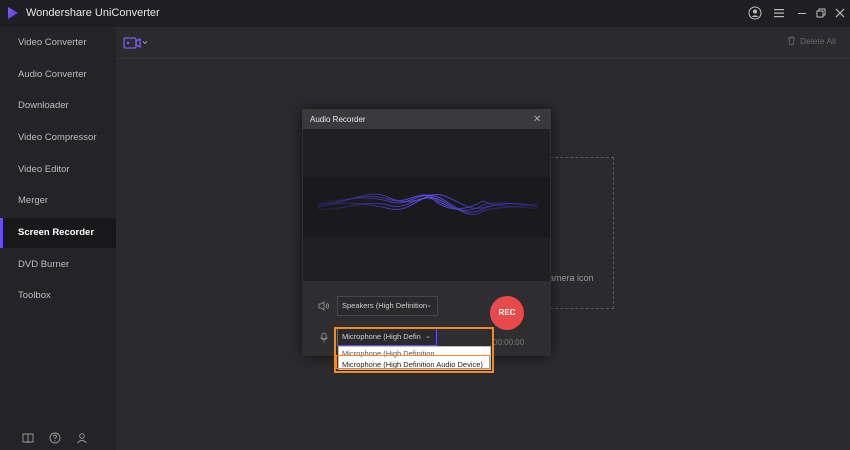 The width and height of the screenshot is (850, 450). I want to click on dialog-title: Audio Recorder, so click(338, 119).